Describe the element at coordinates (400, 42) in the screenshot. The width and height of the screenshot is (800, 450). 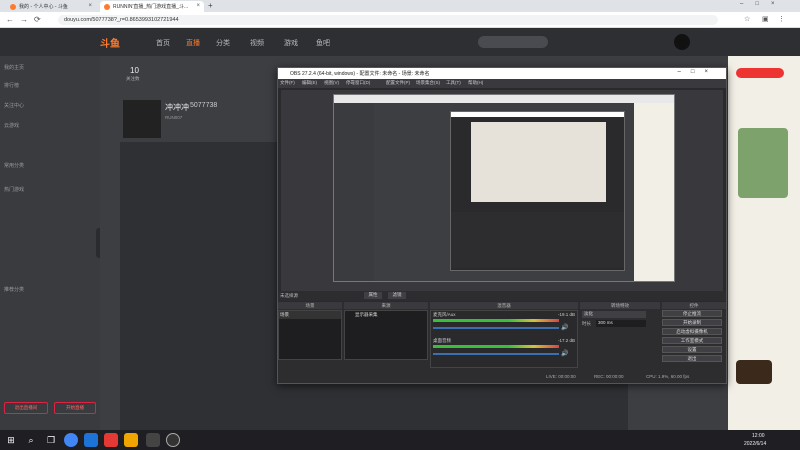
I see `douyu-header: 斗鱼 首页 直播 分类 视频 游戏 鱼吧` at that location.